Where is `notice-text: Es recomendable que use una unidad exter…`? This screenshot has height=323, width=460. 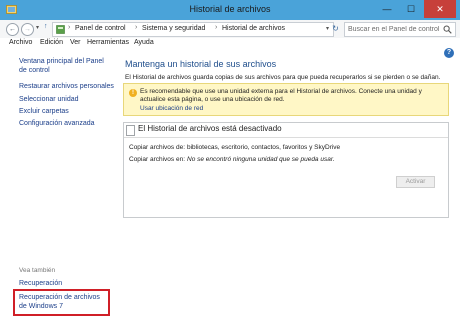
notice-text: Es recomendable que use una unidad exter… is located at coordinates (281, 95).